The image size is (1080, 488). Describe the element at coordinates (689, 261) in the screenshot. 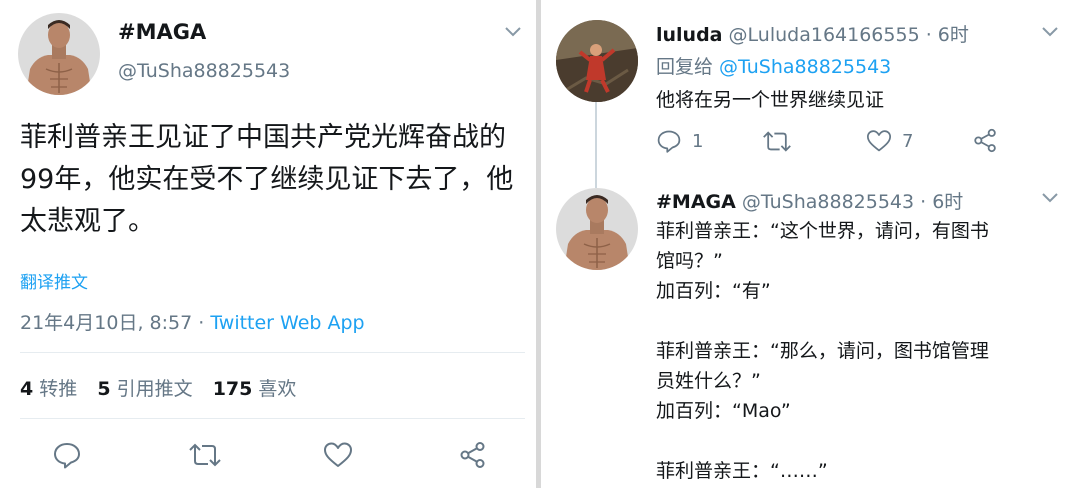

I see `tweet-line: 馆吗？”` at that location.